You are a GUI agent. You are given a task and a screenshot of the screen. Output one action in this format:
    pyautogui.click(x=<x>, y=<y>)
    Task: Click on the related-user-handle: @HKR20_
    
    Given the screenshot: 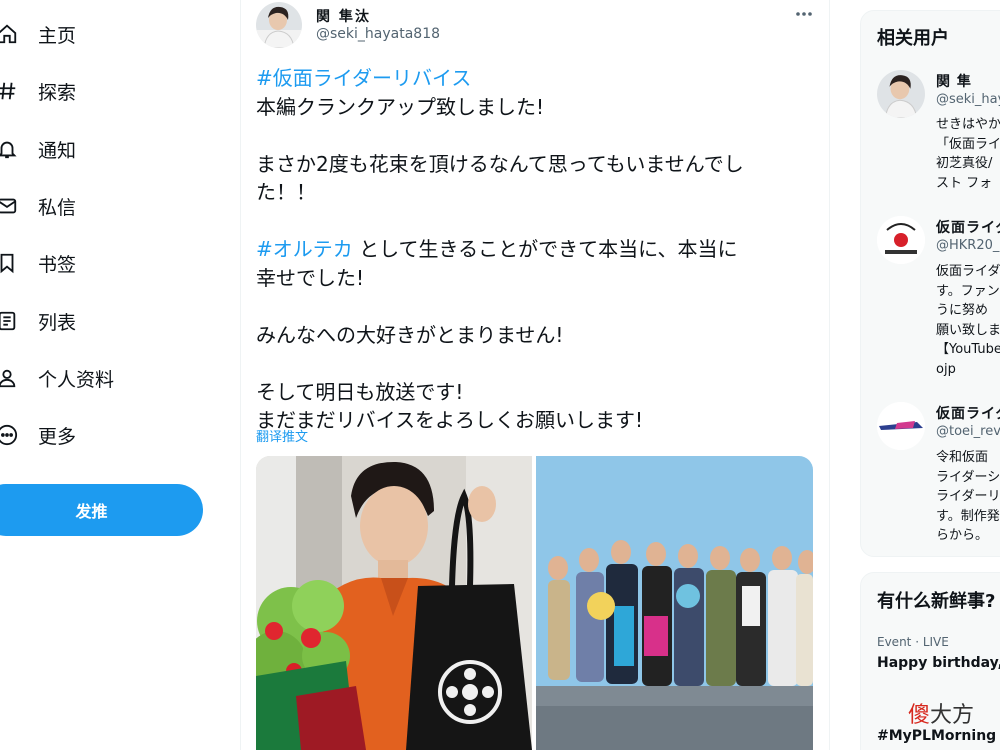 What is the action you would take?
    pyautogui.click(x=967, y=245)
    